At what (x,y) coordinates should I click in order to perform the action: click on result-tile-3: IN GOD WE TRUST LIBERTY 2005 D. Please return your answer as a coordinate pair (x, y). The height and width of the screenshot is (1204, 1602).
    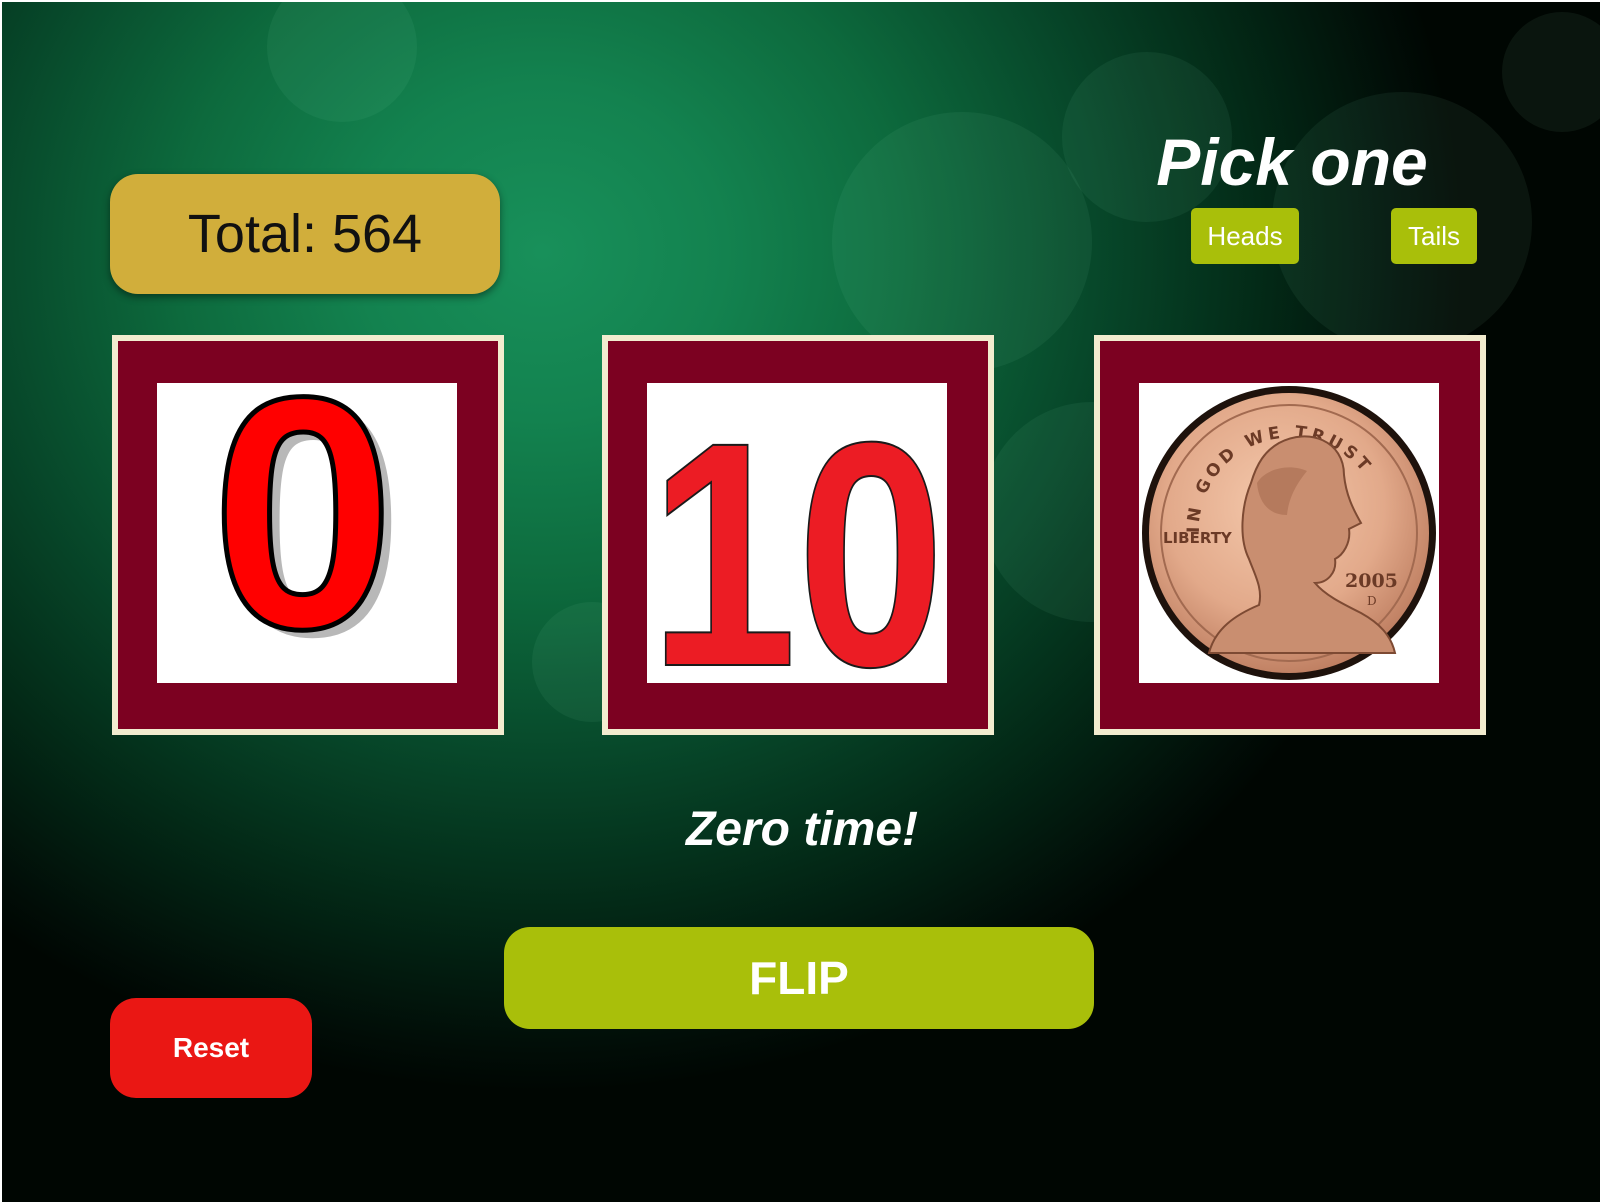
    Looking at the image, I should click on (1290, 535).